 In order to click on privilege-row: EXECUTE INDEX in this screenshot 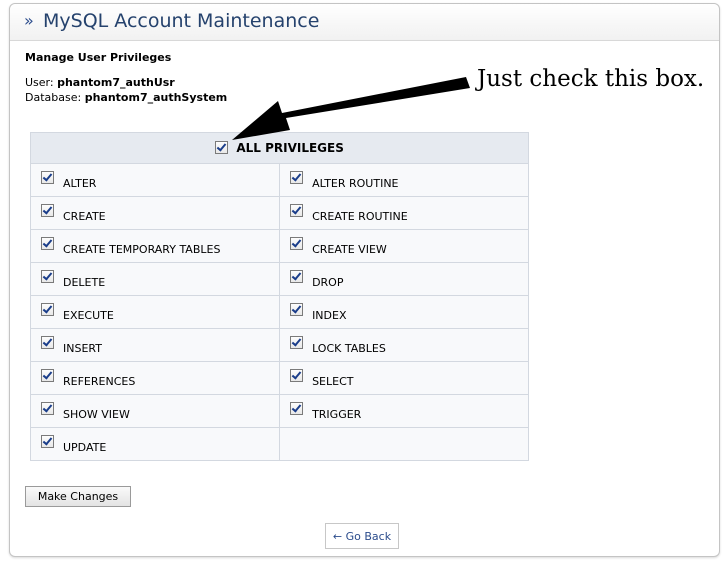, I will do `click(279, 312)`.